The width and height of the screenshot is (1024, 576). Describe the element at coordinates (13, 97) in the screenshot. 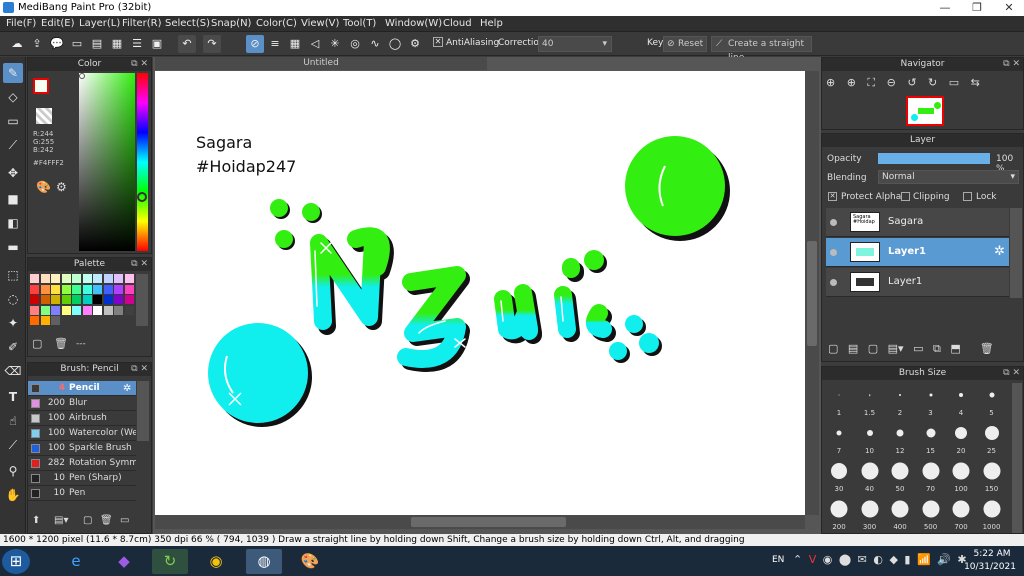

I see `eraser-tool-icon: ◇` at that location.